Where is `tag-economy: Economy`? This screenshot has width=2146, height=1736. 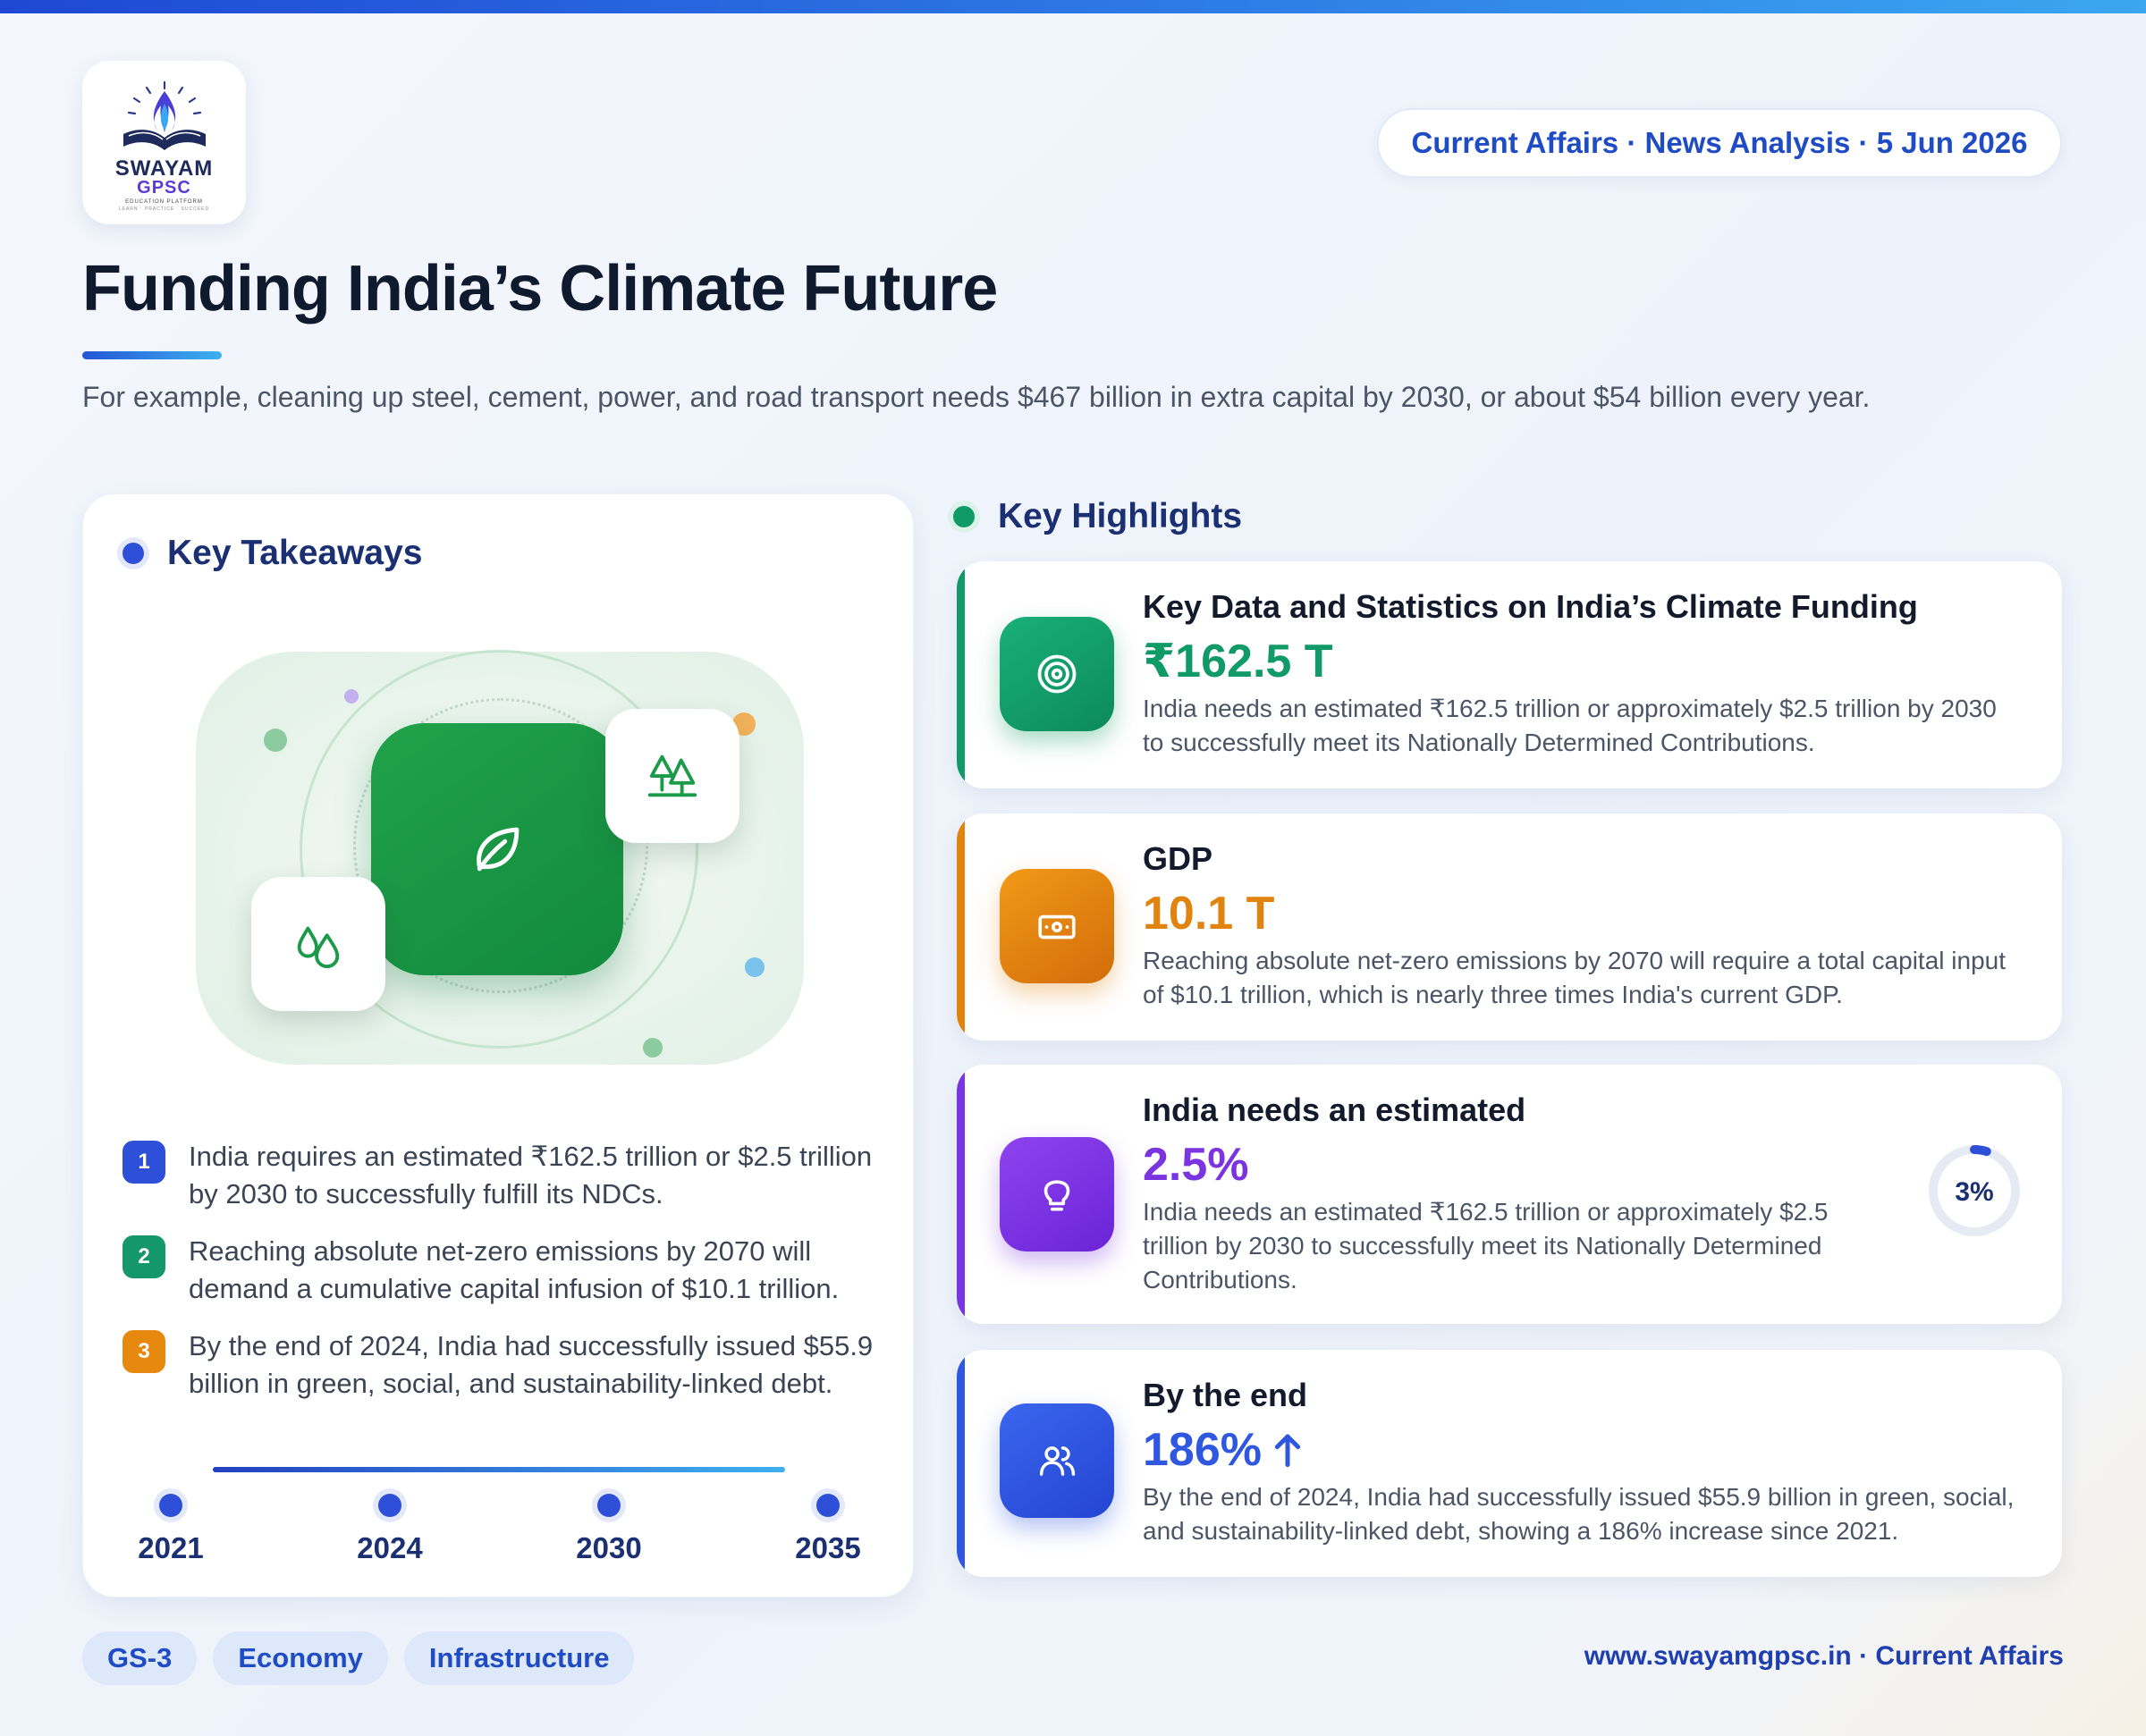 tag-economy: Economy is located at coordinates (300, 1658).